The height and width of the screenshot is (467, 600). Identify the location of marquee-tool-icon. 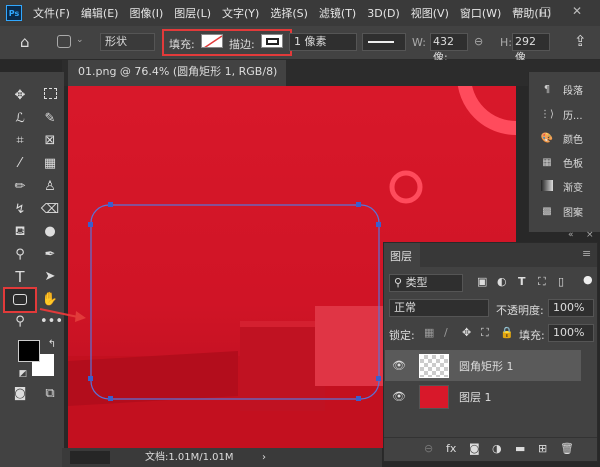
(50, 96).